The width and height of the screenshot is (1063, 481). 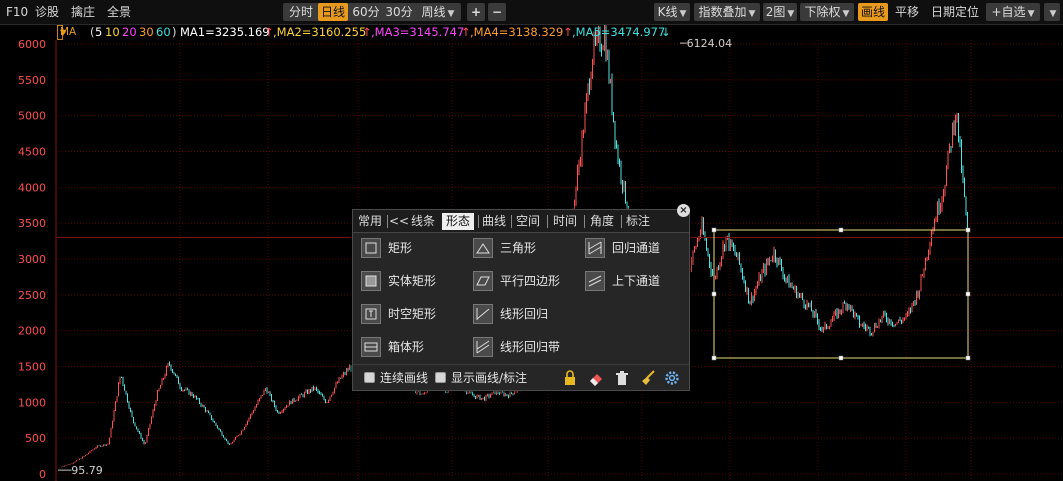 What do you see at coordinates (595, 248) in the screenshot?
I see `regression-channel-icon` at bounding box center [595, 248].